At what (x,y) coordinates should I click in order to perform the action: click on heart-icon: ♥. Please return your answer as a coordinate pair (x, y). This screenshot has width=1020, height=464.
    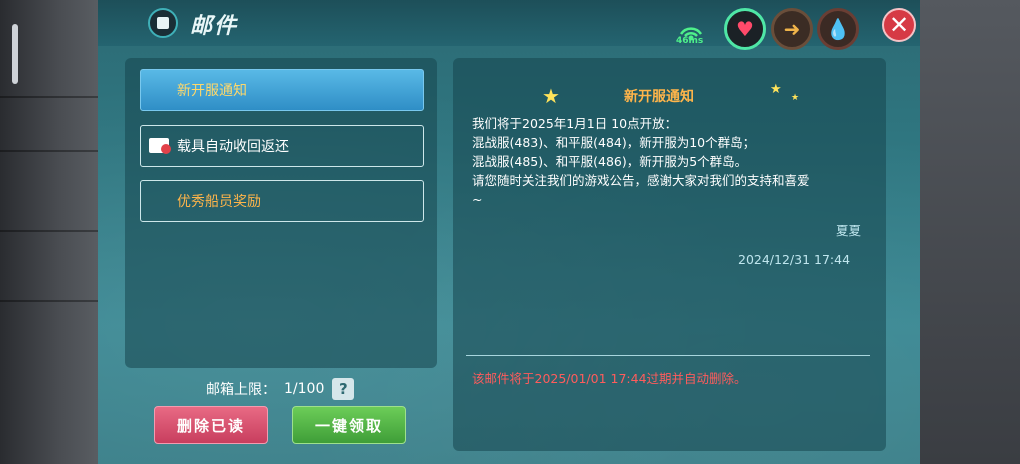
    Looking at the image, I should click on (745, 29).